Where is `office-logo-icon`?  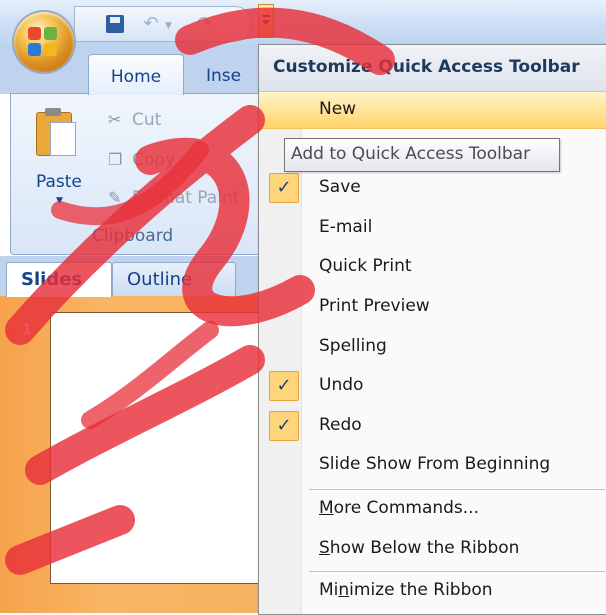
office-logo-icon is located at coordinates (43, 42).